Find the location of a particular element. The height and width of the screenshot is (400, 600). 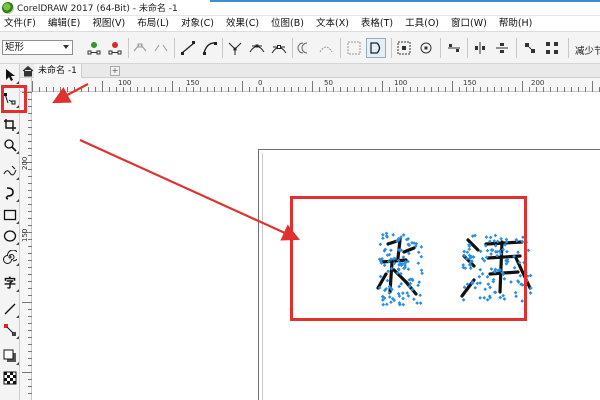

connector-tool-button is located at coordinates (10, 309).